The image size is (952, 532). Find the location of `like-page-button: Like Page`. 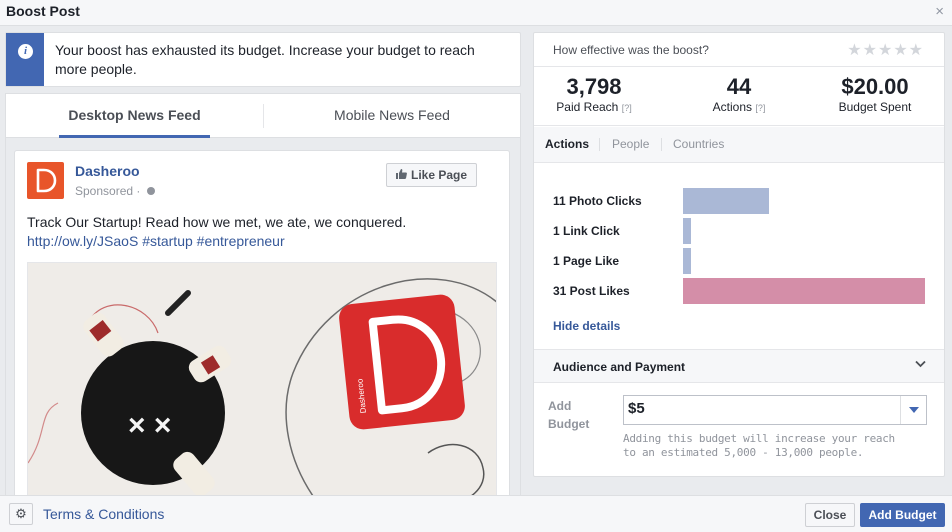

like-page-button: Like Page is located at coordinates (431, 175).